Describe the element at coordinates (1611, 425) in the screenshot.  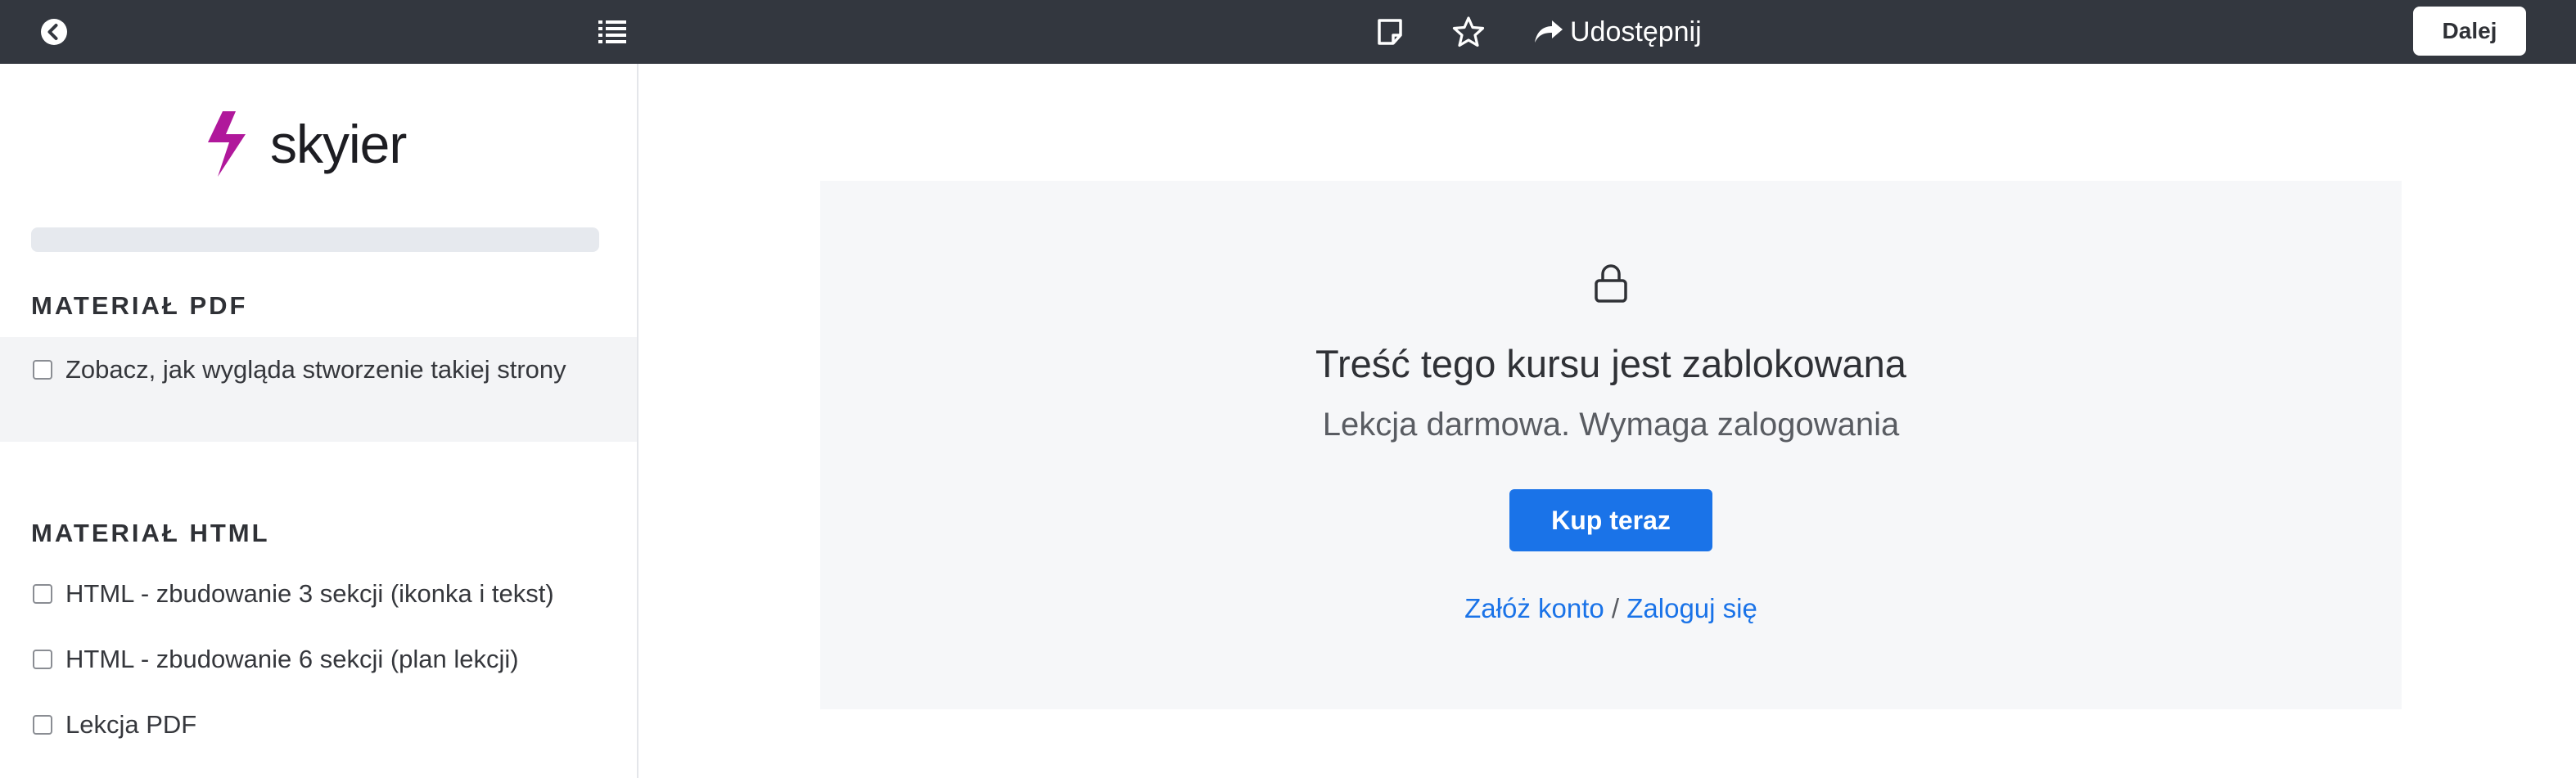
I see `locked-subtitle: Lekcja darmowa. Wymaga zalogowania` at that location.